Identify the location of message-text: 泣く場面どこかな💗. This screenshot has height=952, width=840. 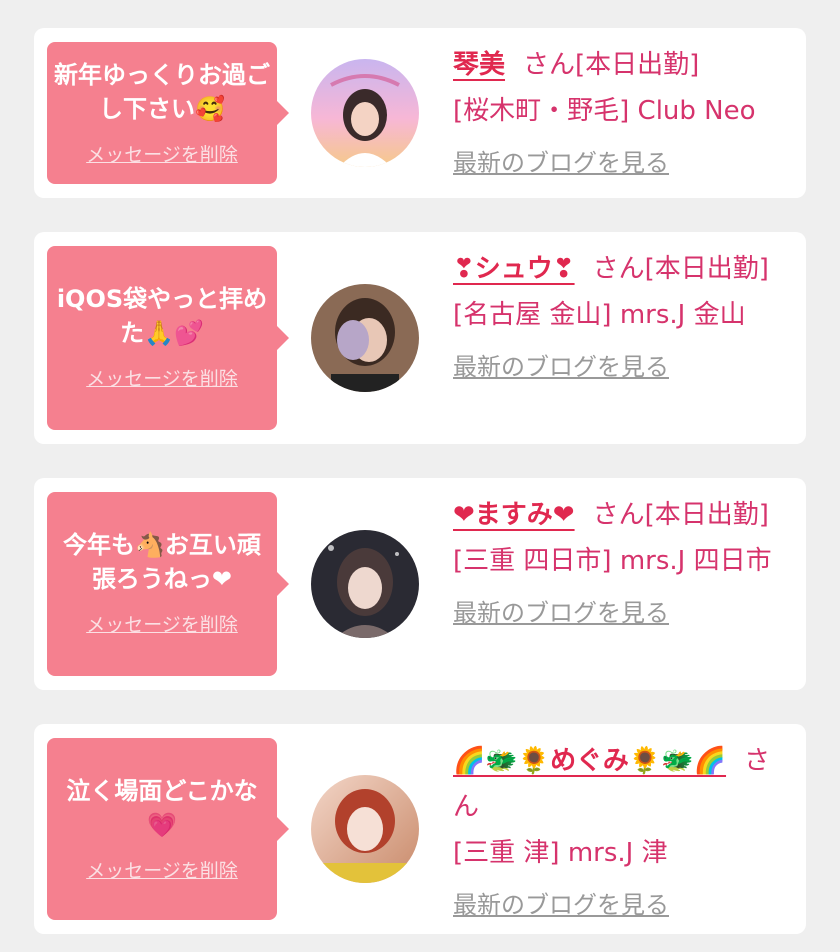
(162, 808).